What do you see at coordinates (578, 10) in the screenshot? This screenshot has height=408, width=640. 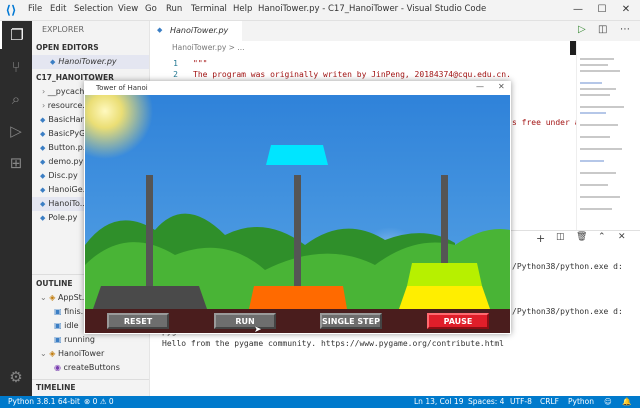 I see `minimize-button: —` at bounding box center [578, 10].